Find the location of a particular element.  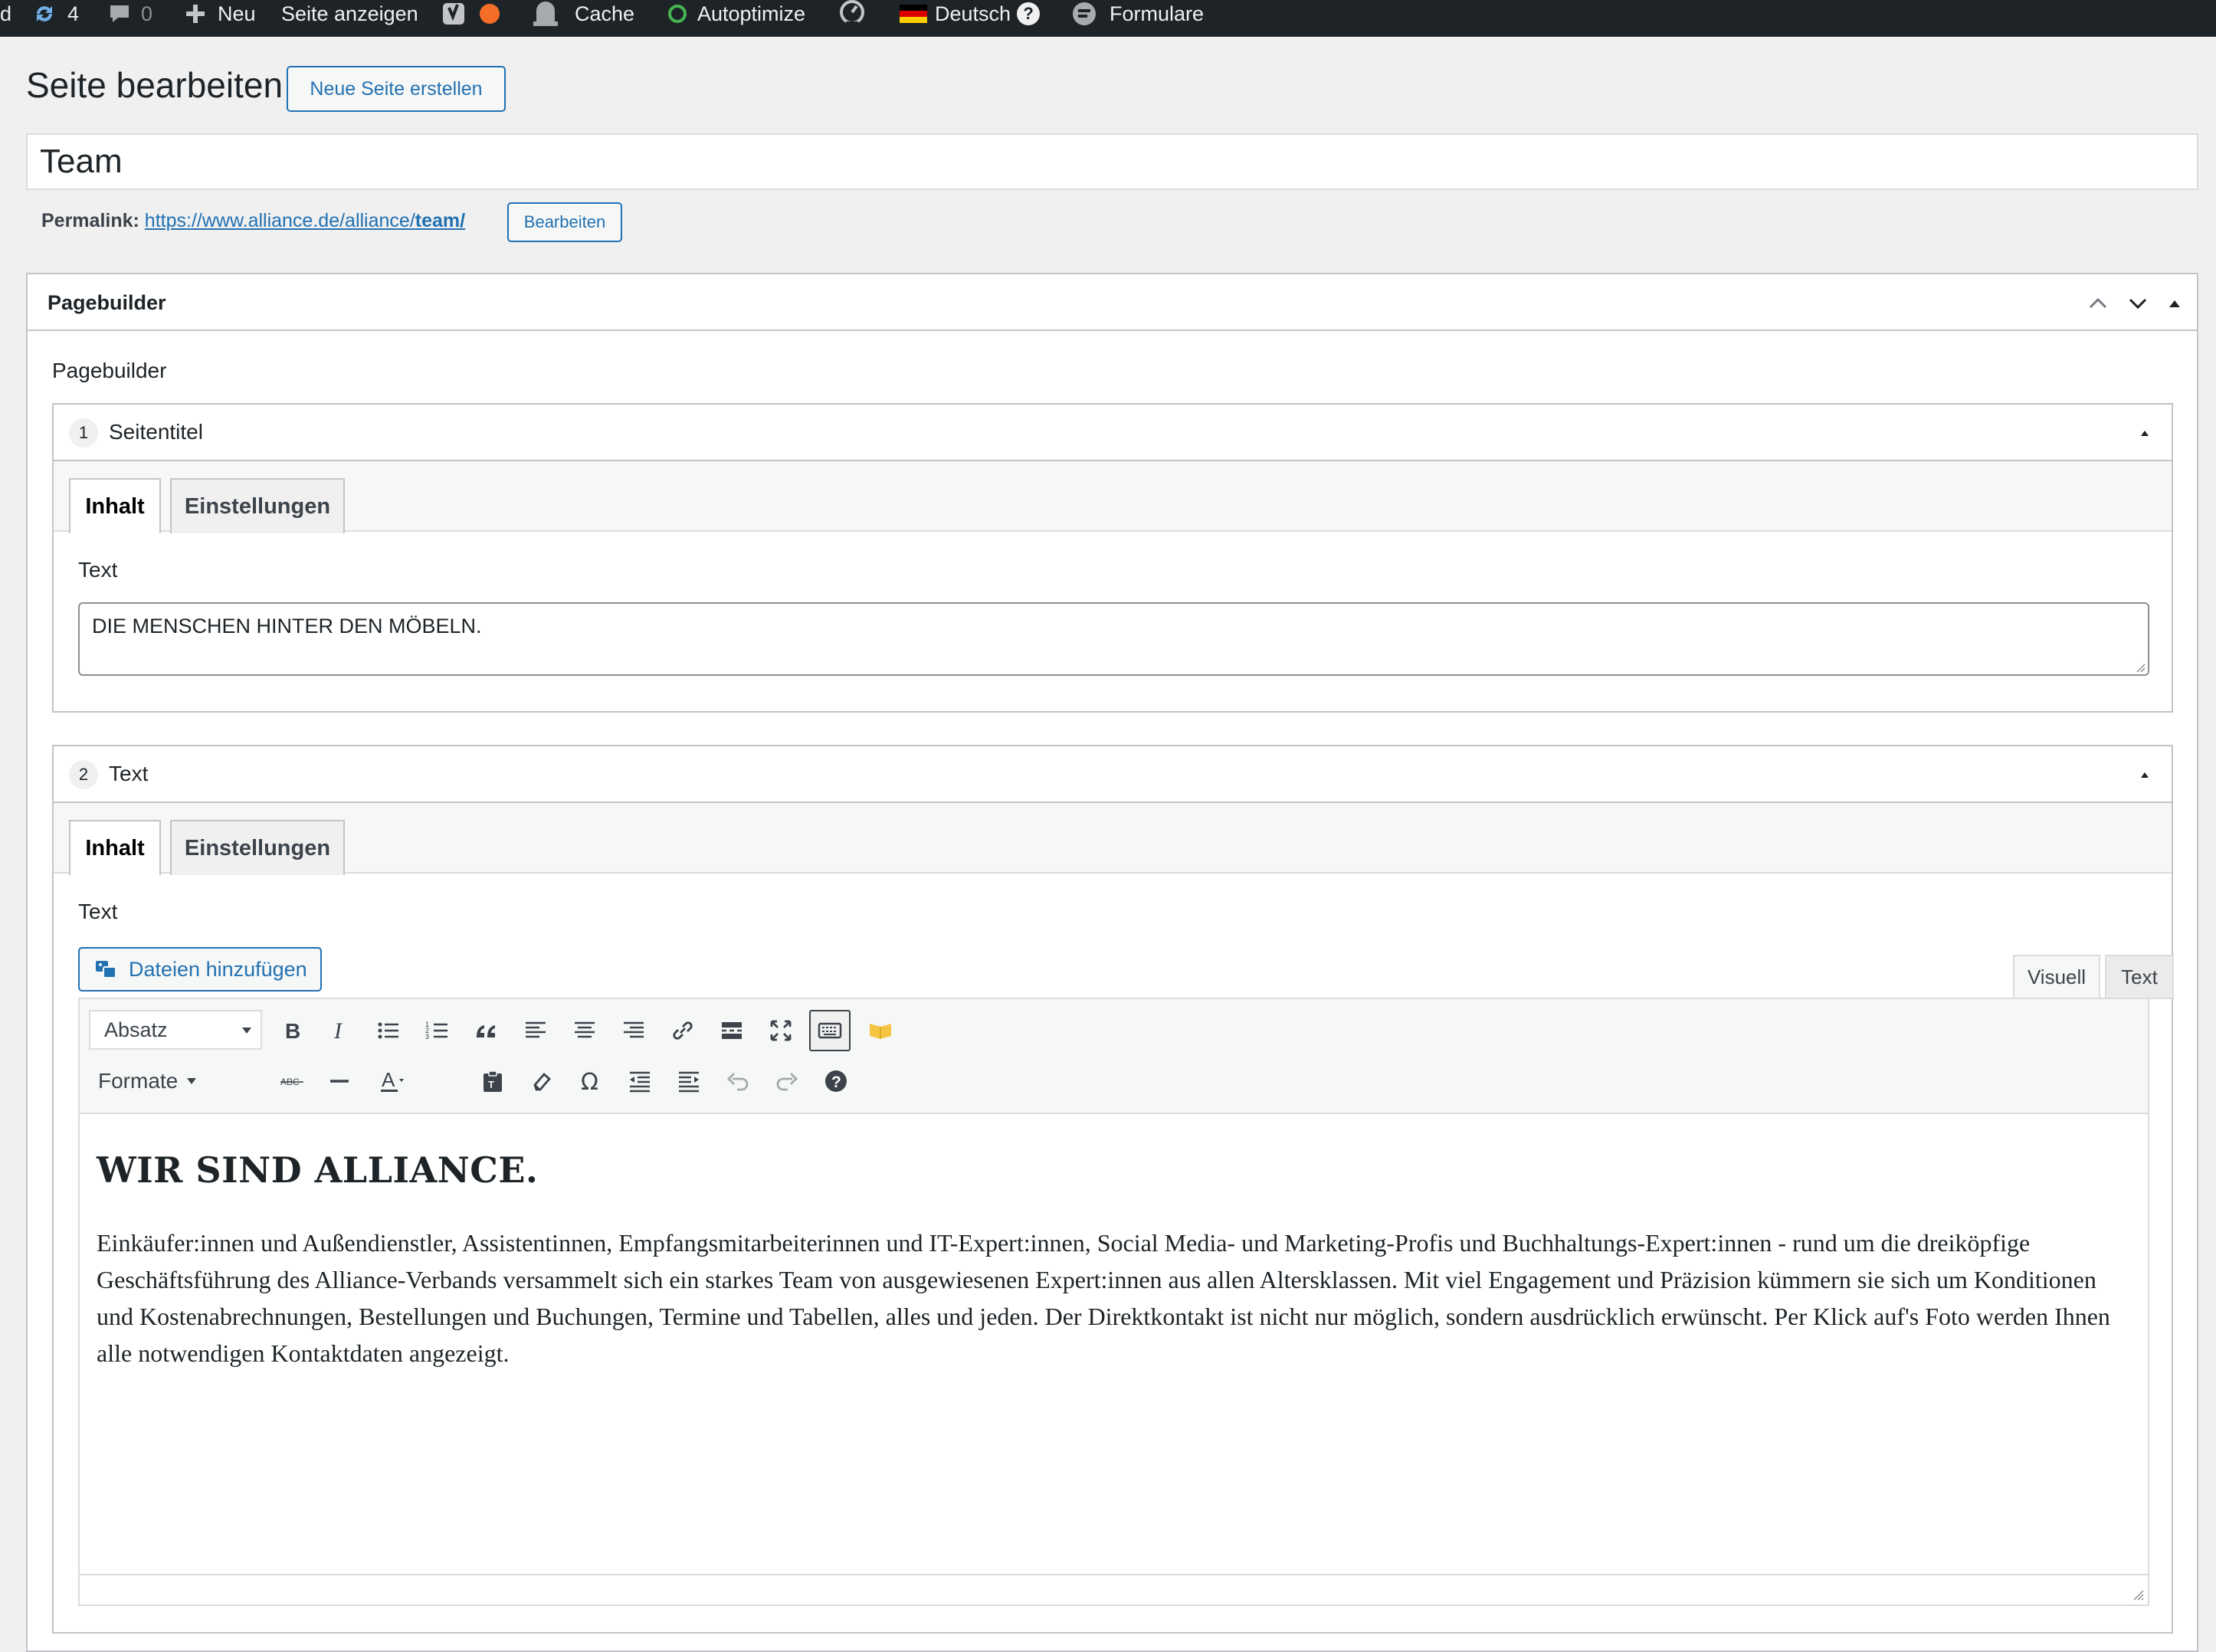

bold-button: B is located at coordinates (292, 1031).